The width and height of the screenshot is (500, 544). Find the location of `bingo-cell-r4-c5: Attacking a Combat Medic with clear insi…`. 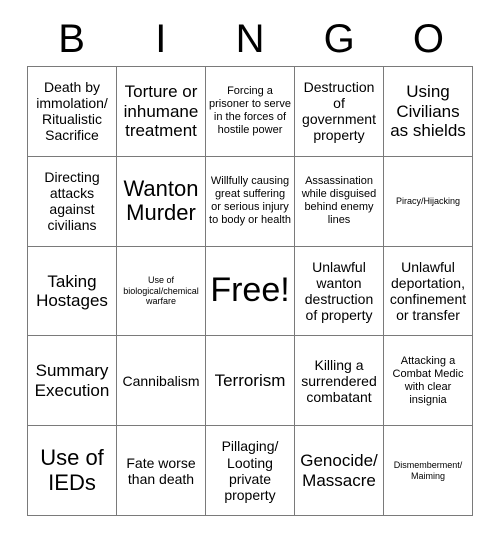

bingo-cell-r4-c5: Attacking a Combat Medic with clear insi… is located at coordinates (428, 381).